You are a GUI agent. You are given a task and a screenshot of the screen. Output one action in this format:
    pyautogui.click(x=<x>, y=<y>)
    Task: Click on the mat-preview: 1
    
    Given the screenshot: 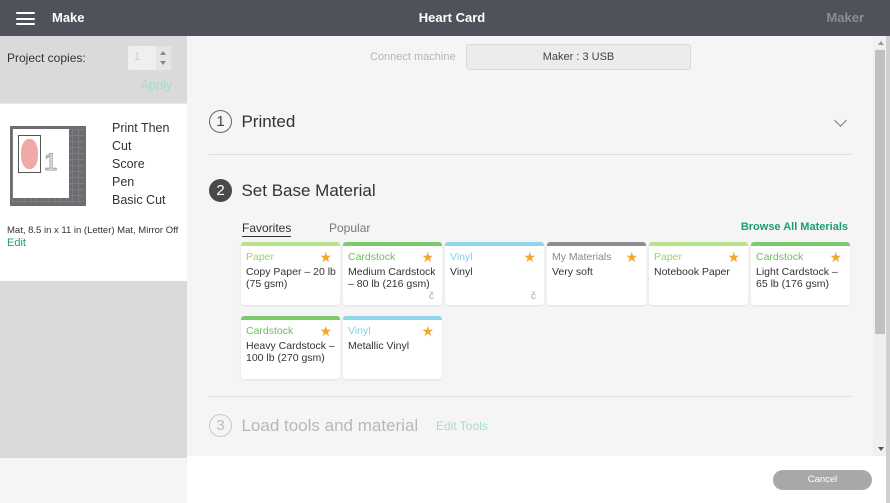 What is the action you would take?
    pyautogui.click(x=48, y=166)
    